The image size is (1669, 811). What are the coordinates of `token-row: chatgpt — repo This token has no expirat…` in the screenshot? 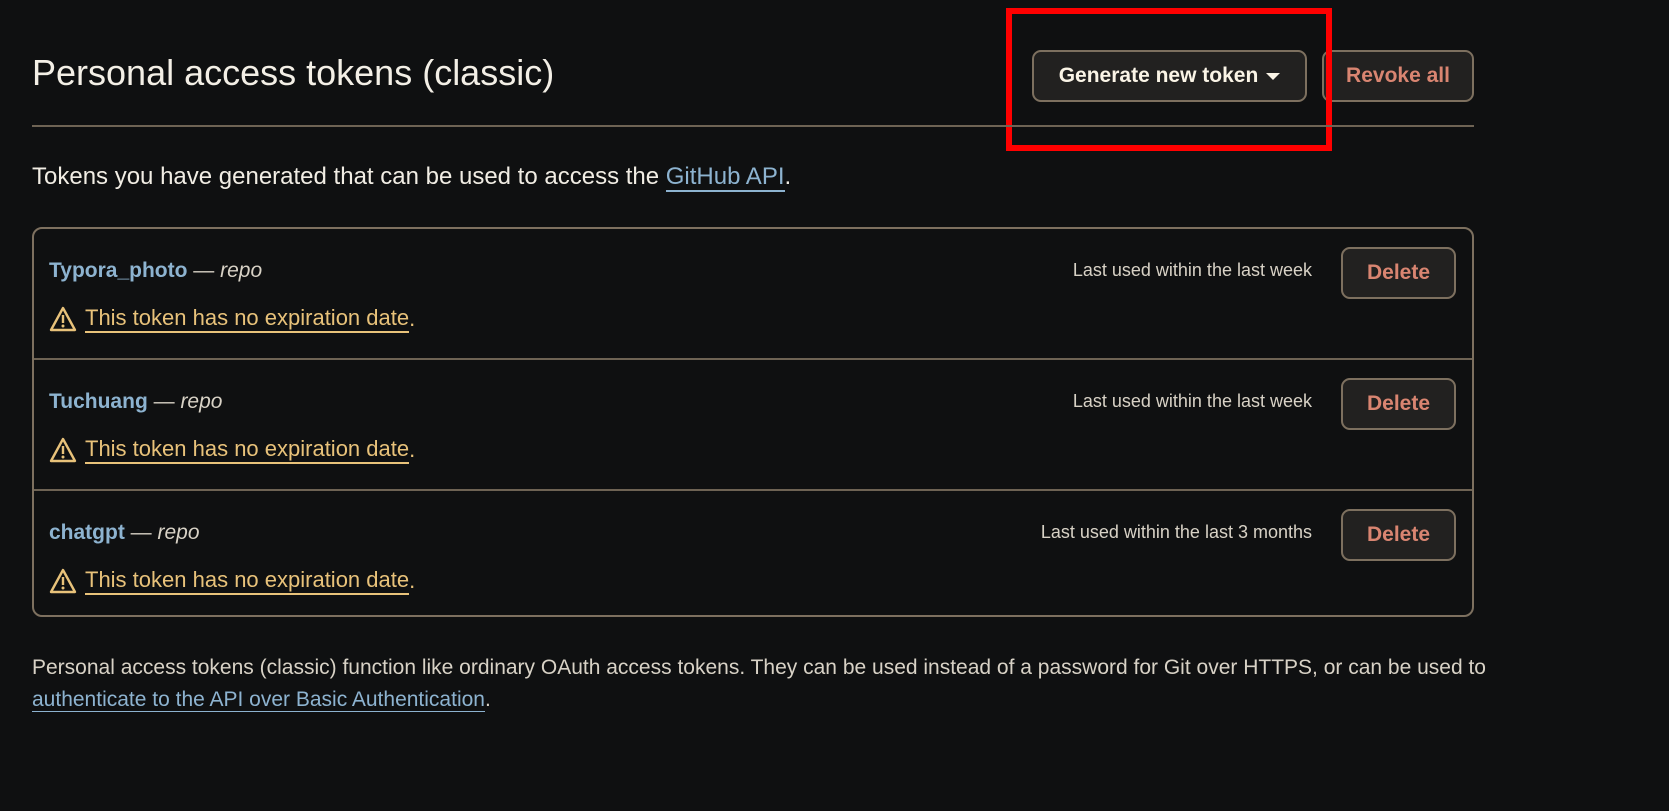 It's located at (753, 555).